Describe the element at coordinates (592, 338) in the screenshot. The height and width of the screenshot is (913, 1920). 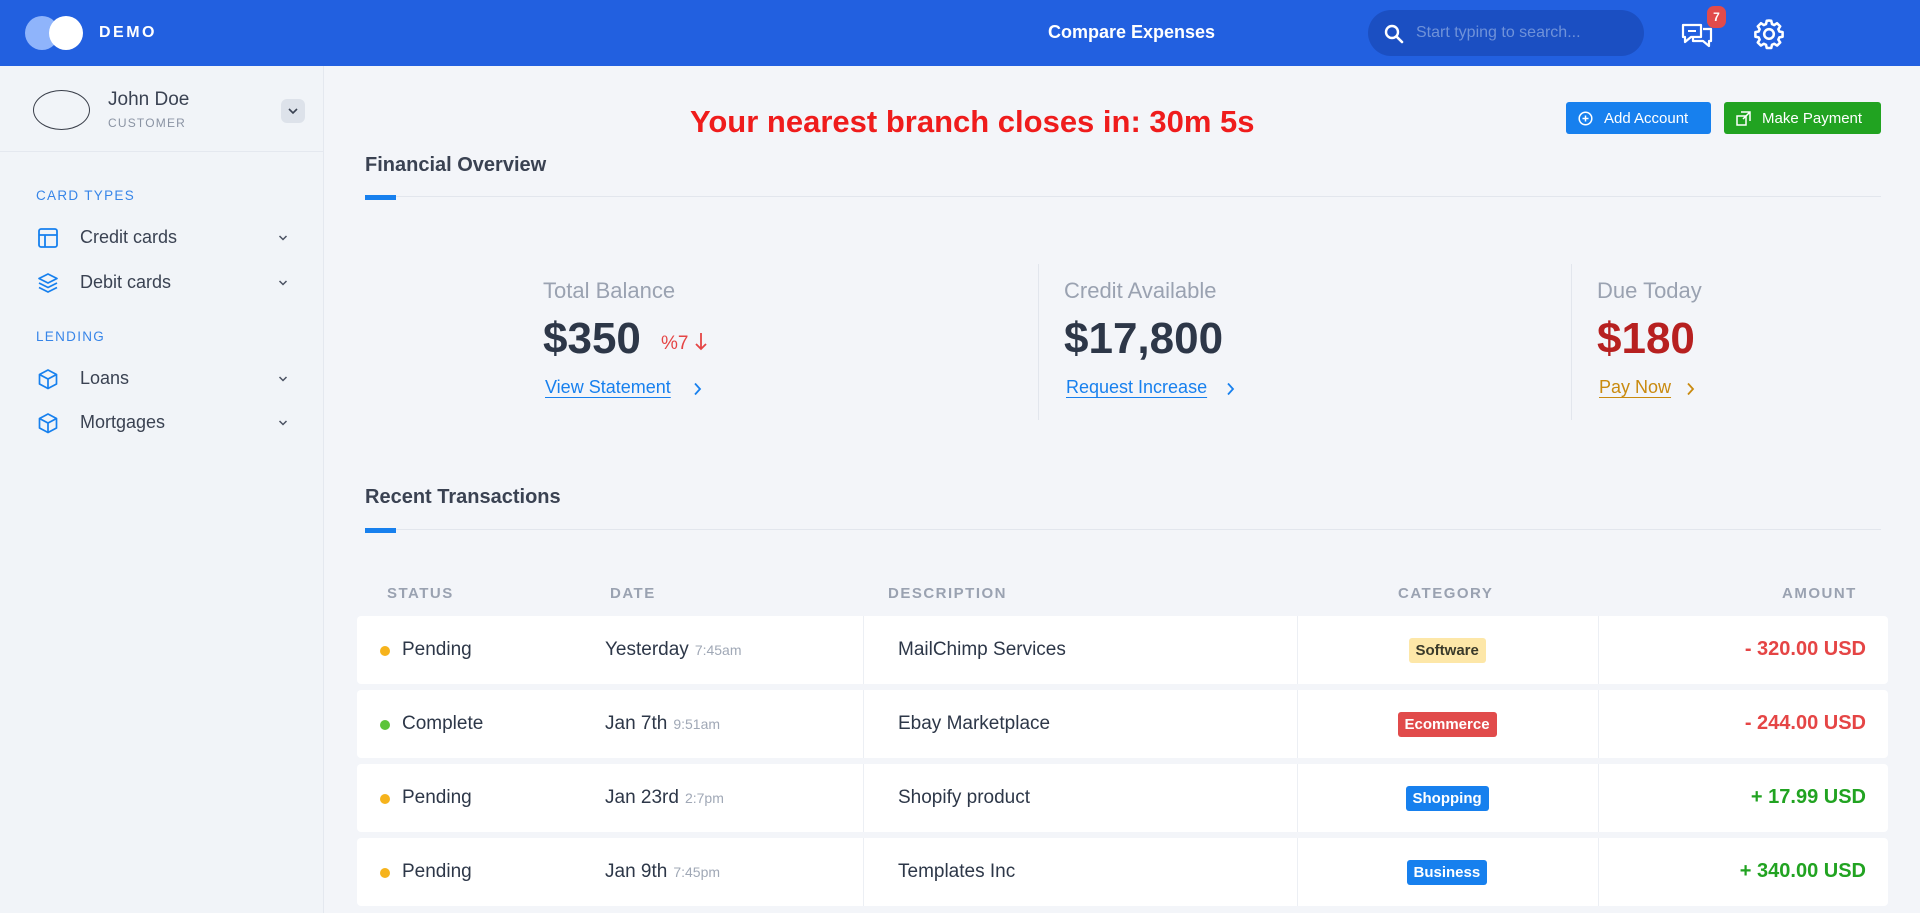
I see `total-balance-value: $350` at that location.